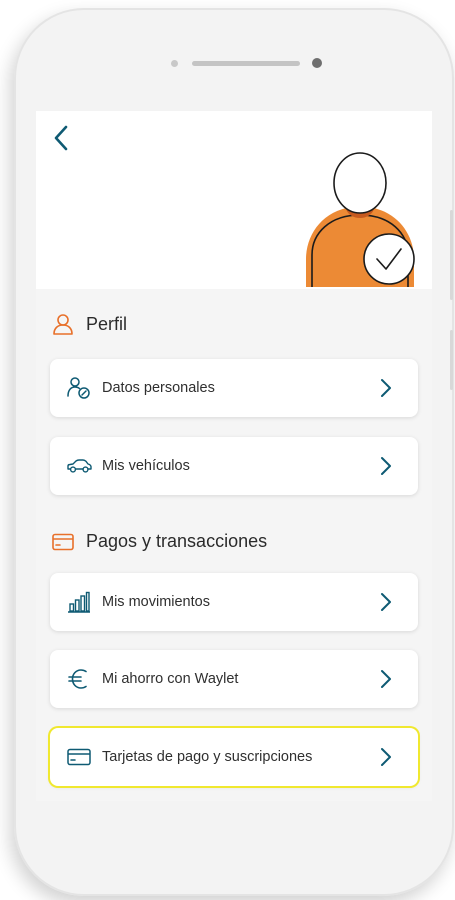 The width and height of the screenshot is (455, 900). Describe the element at coordinates (63, 541) in the screenshot. I see `card-icon` at that location.